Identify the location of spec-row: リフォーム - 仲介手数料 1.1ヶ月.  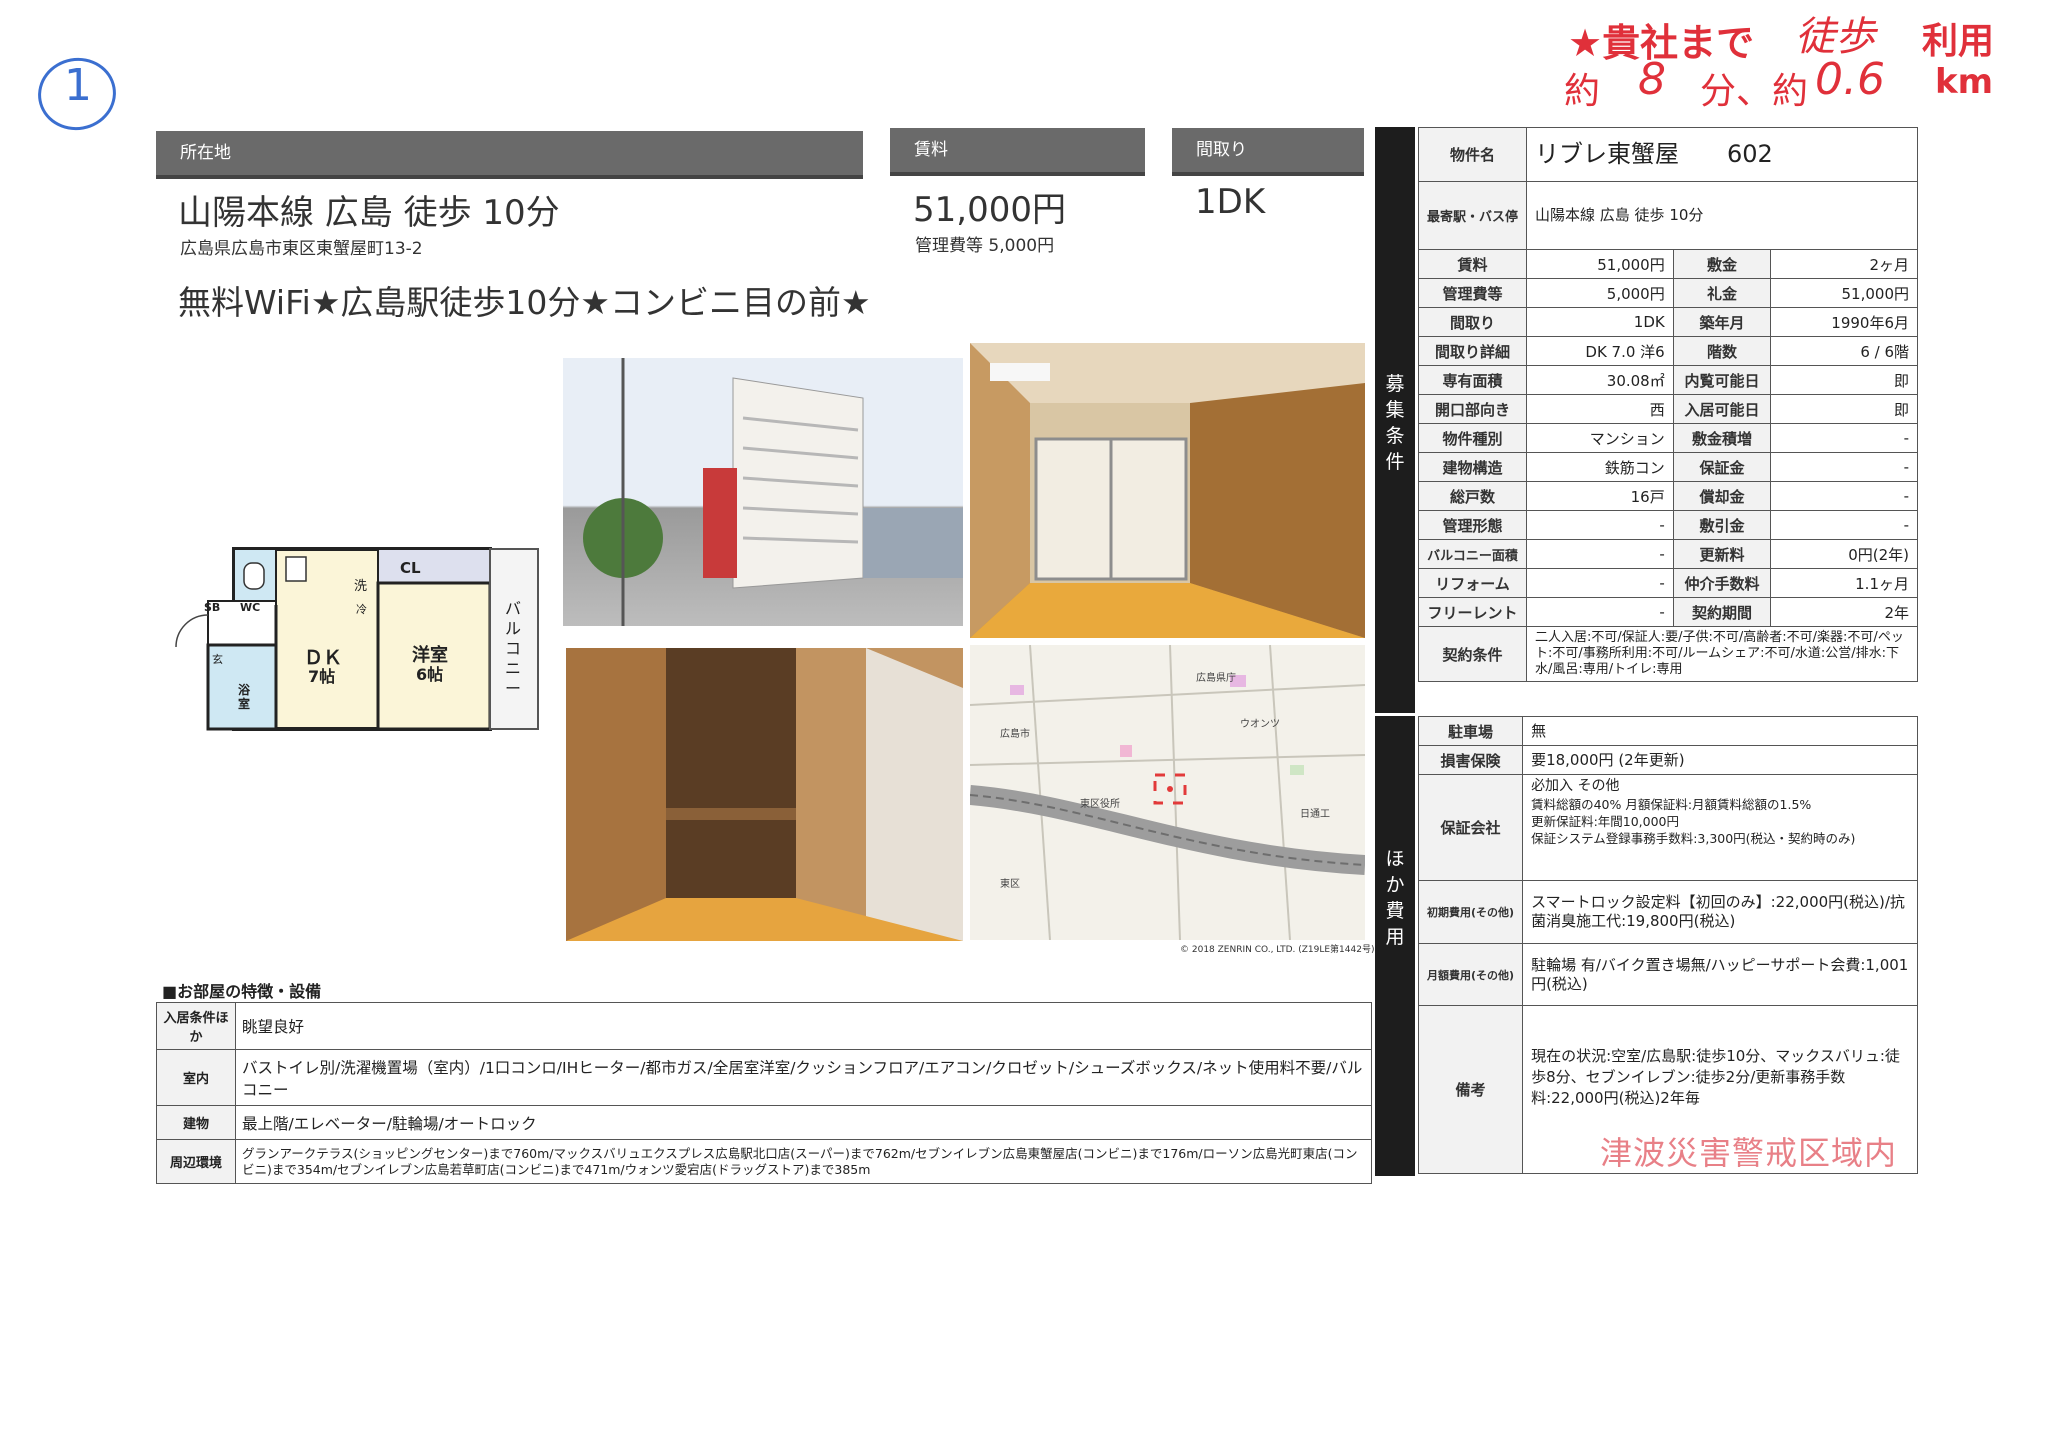
(1667, 583).